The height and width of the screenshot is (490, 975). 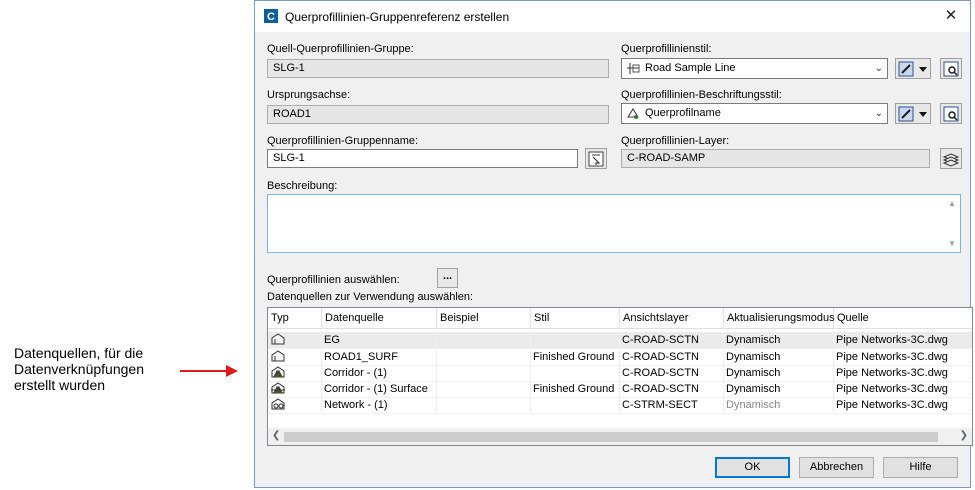 I want to click on select-sample-lines-label: Querprofillinien auswählen:, so click(x=333, y=280).